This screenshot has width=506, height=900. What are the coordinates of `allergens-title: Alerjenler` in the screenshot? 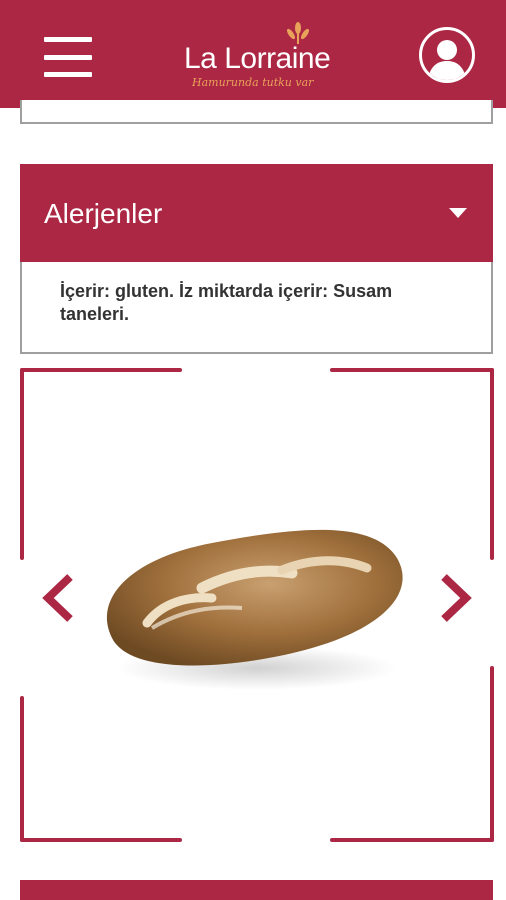 It's located at (103, 213).